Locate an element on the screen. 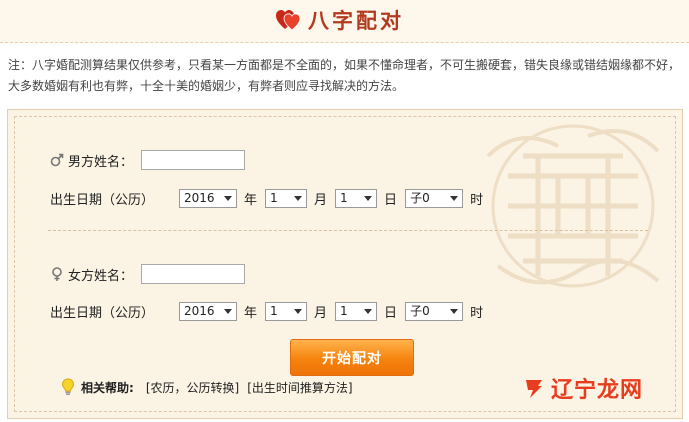  female-year-value: 2016 is located at coordinates (199, 311).